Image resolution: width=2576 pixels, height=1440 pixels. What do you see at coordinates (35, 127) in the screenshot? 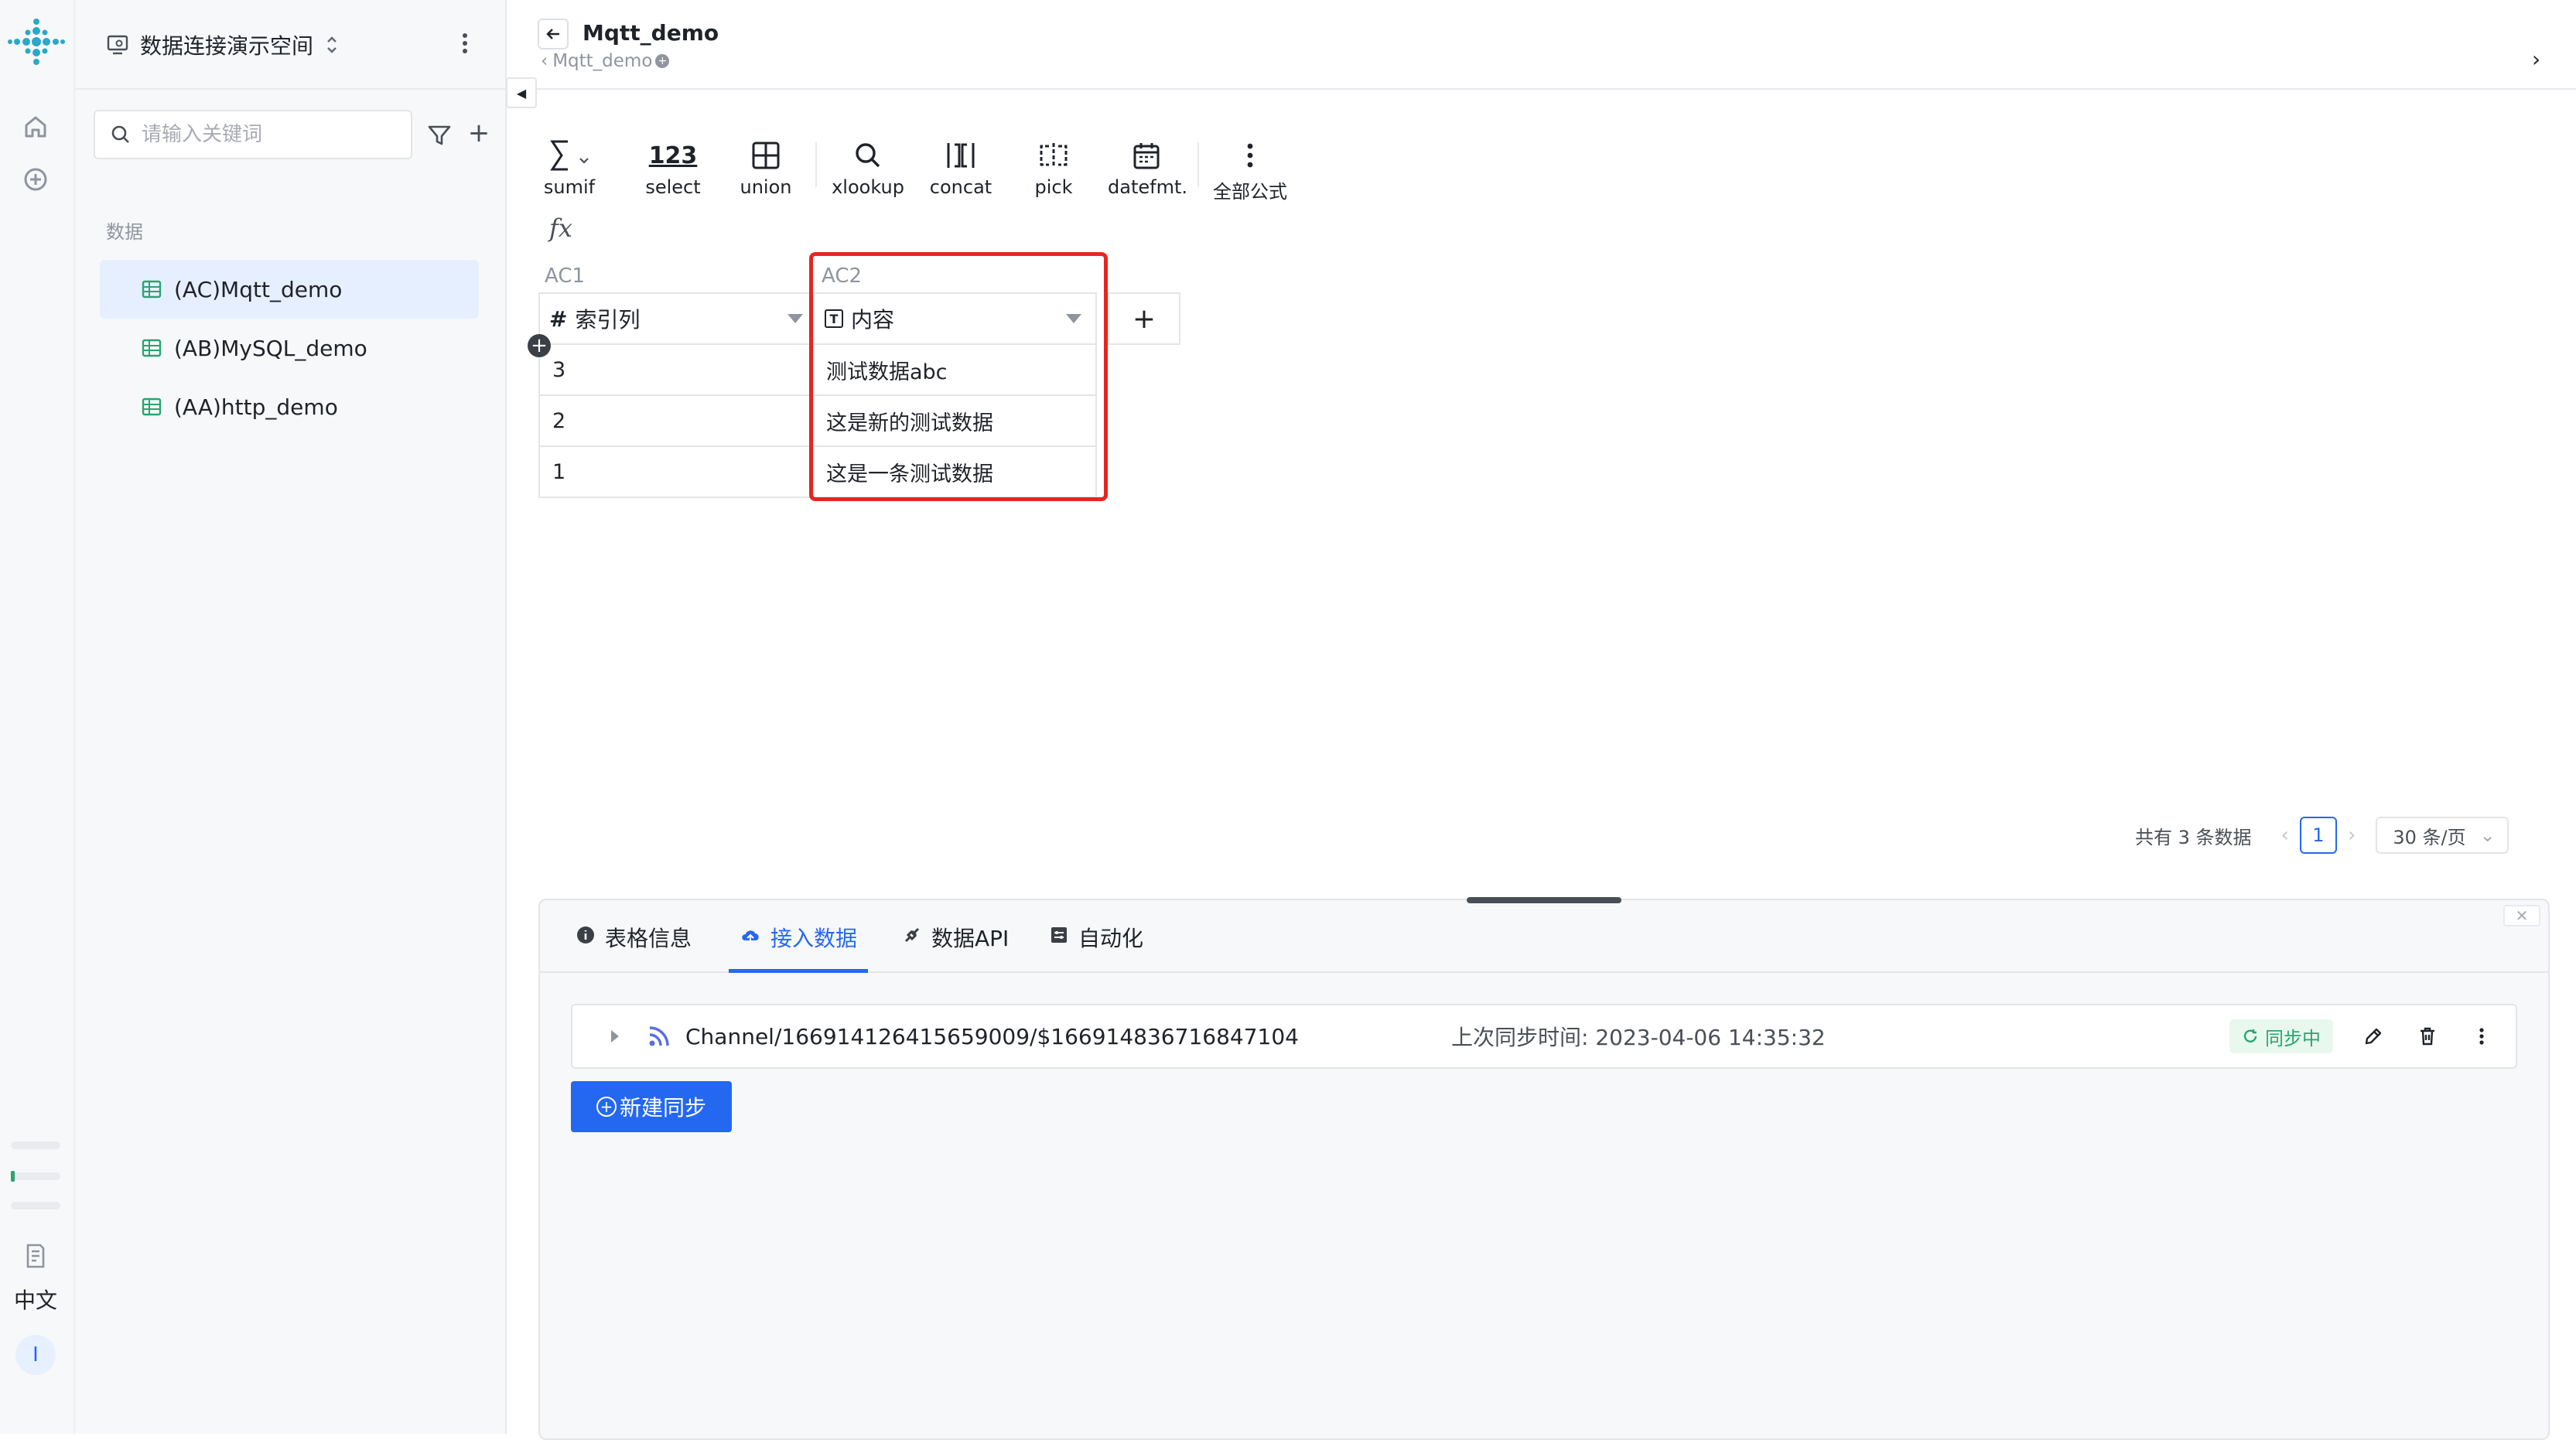
I see `home-icon` at bounding box center [35, 127].